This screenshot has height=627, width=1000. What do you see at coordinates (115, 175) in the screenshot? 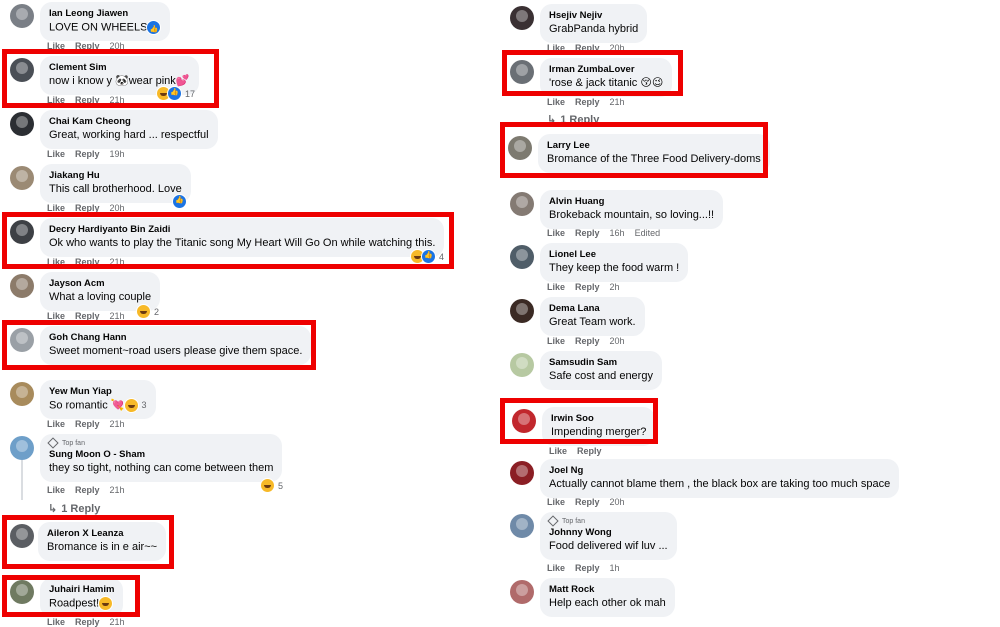
I see `comment-author: Jiakang Hu` at bounding box center [115, 175].